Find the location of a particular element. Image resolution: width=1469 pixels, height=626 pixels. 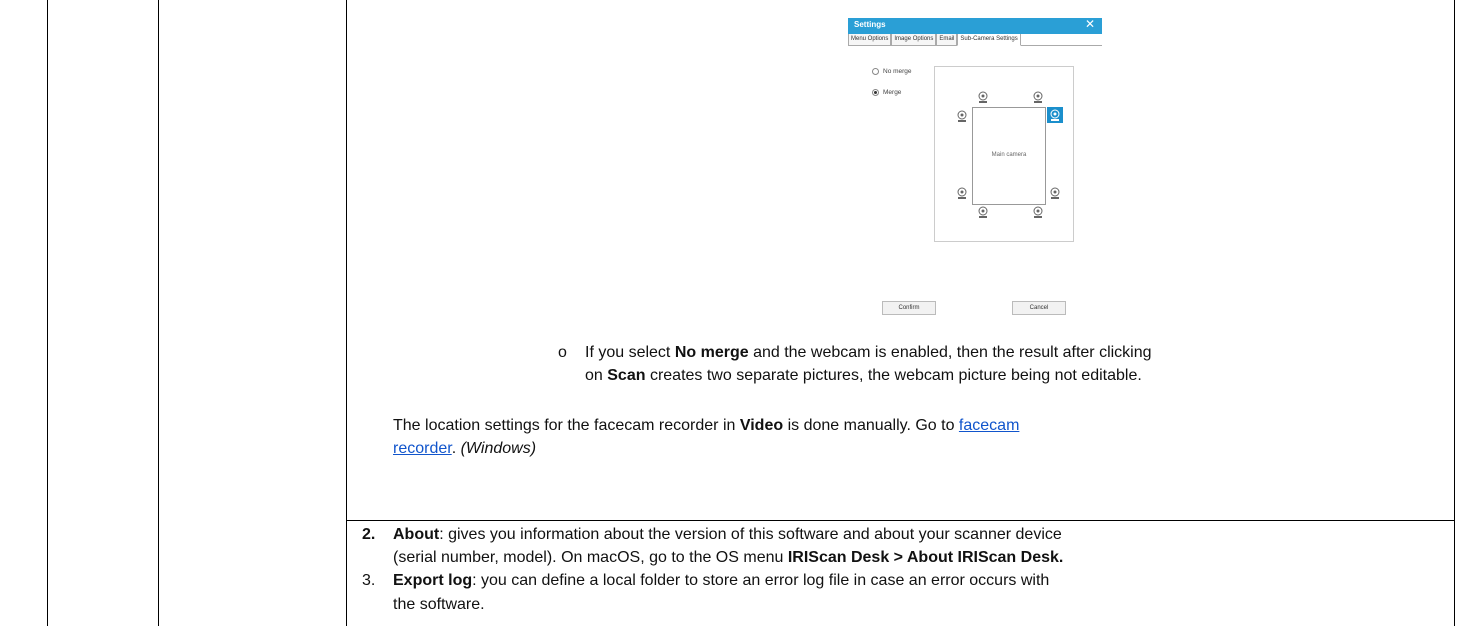

text-run: . is located at coordinates (456, 448).